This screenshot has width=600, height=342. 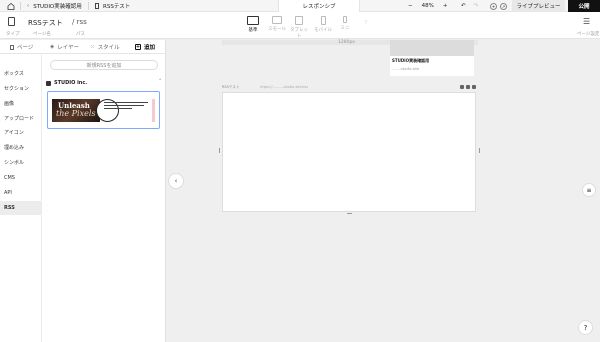 I want to click on laptop-icon, so click(x=277, y=20).